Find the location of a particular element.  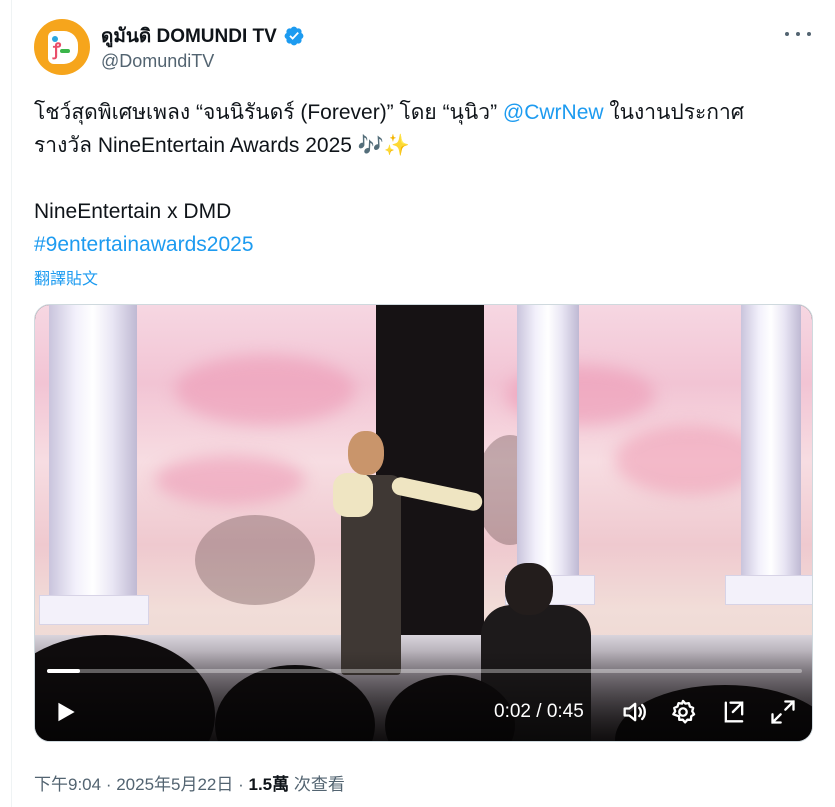

pop-out-icon is located at coordinates (734, 712).